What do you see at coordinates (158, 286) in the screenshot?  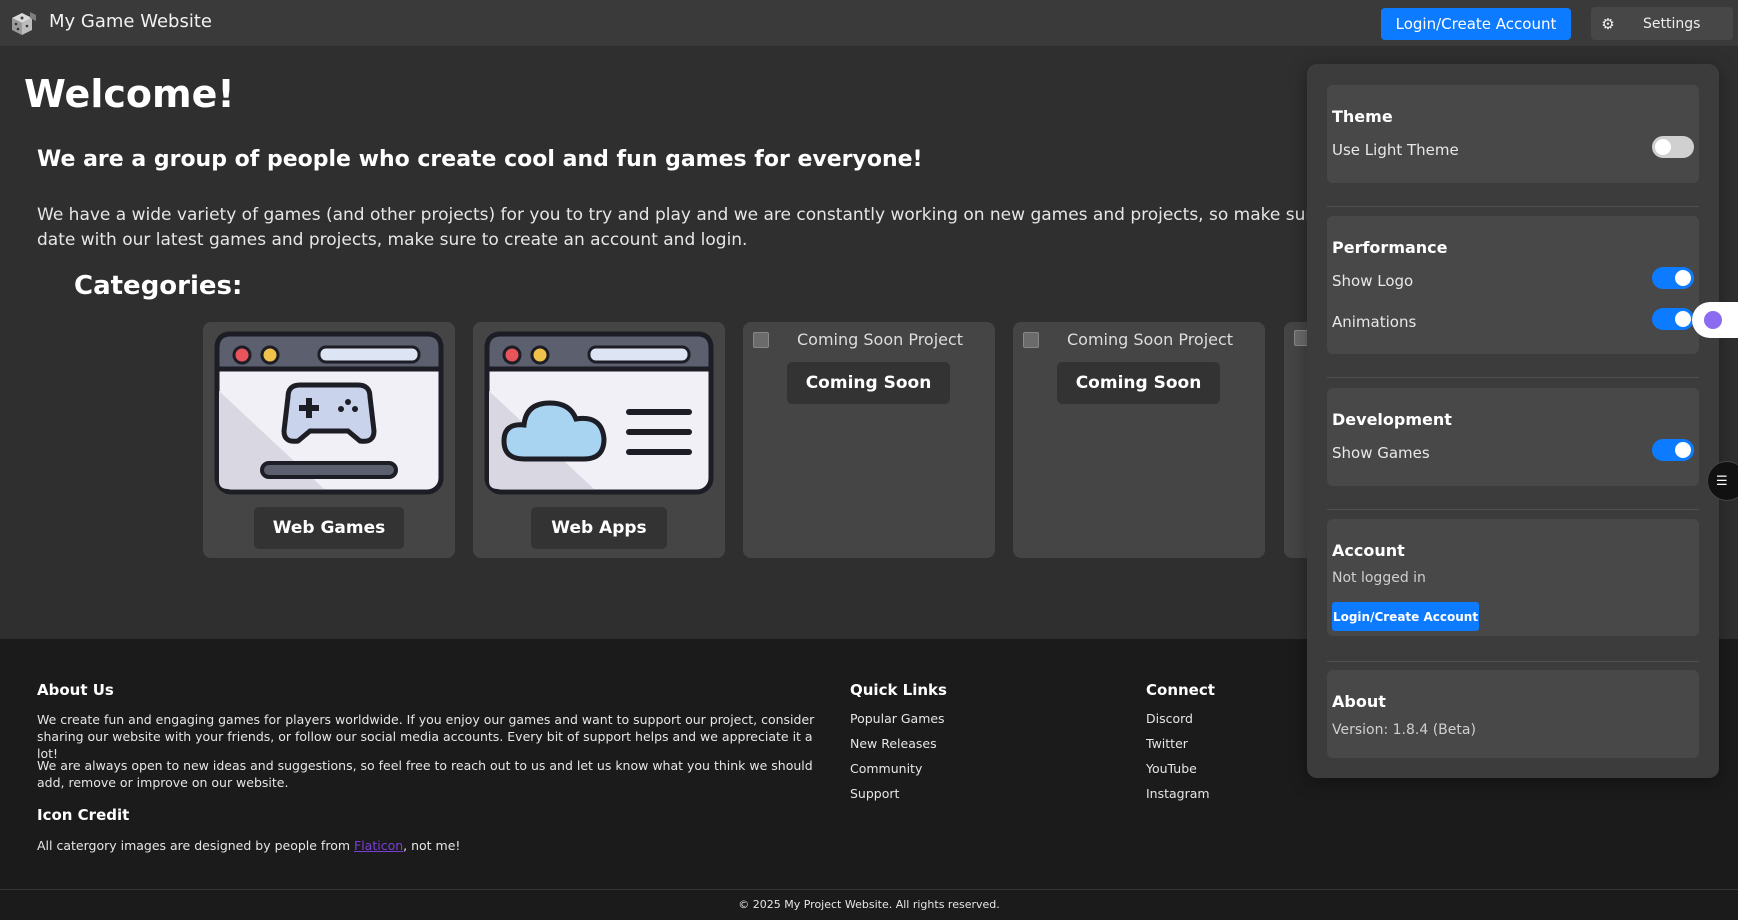 I see `categories-heading: Categories:` at bounding box center [158, 286].